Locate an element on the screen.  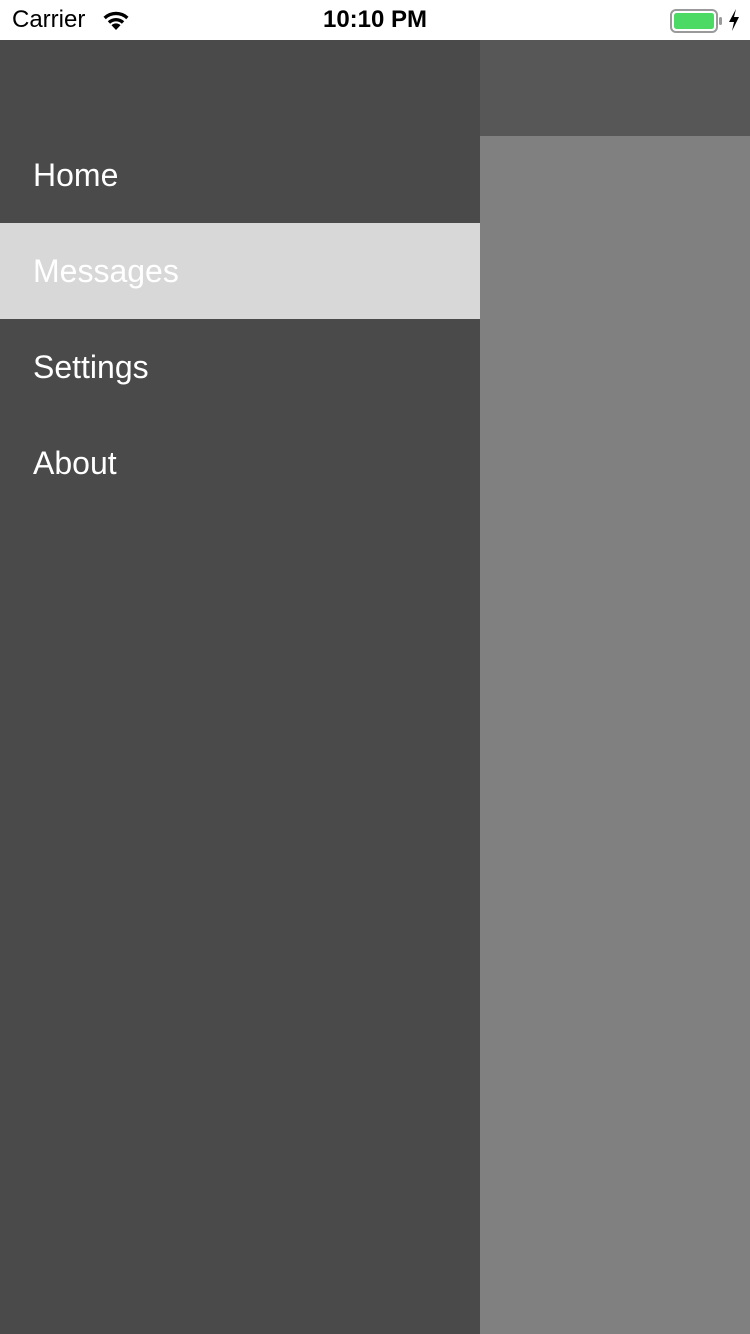
status-bar: Carrier 10:10 PM is located at coordinates (375, 20).